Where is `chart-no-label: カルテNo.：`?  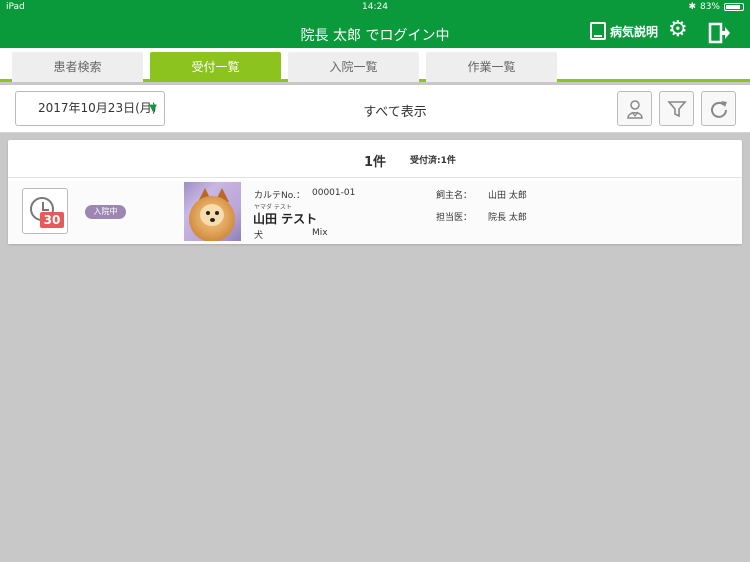
chart-no-label: カルテNo.： is located at coordinates (279, 196).